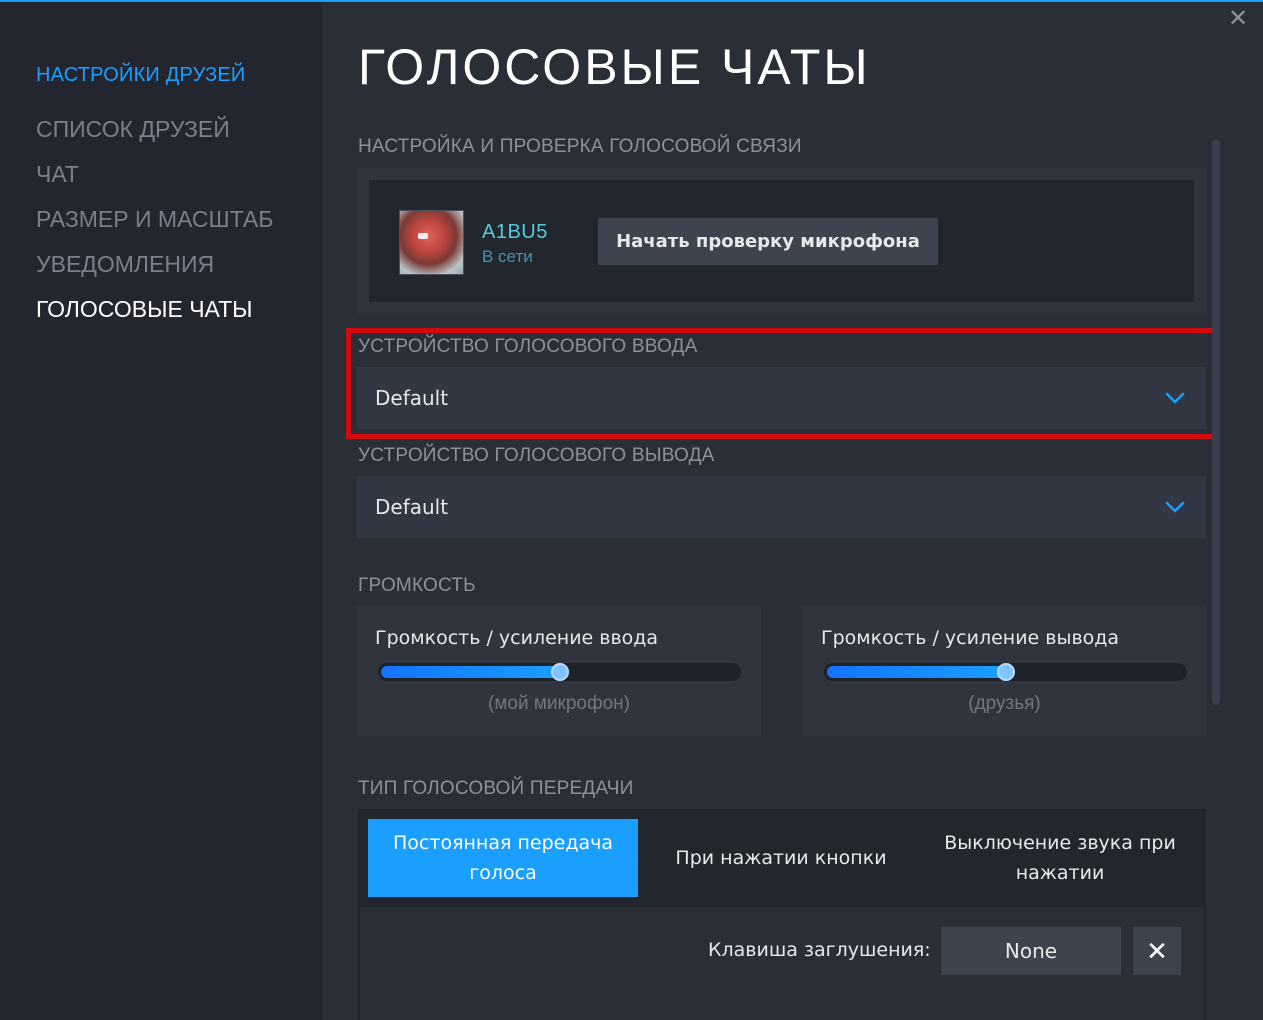 This screenshot has width=1263, height=1020. What do you see at coordinates (580, 146) in the screenshot?
I see `voice-test-section-label: НАСТРОЙКА И ПРОВЕРКА ГОЛОСОВОЙ СВЯЗИ` at bounding box center [580, 146].